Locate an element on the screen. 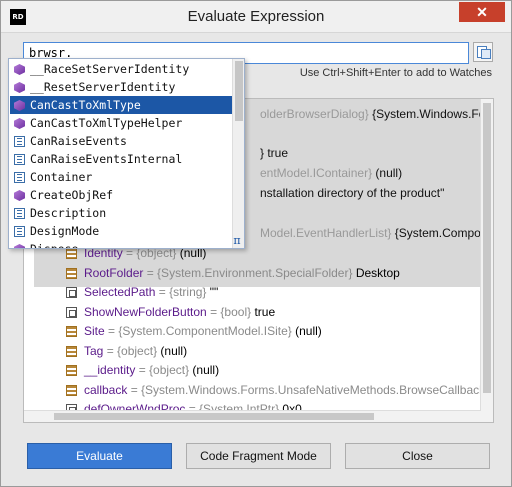  add-to-watches-icon is located at coordinates (483, 52).